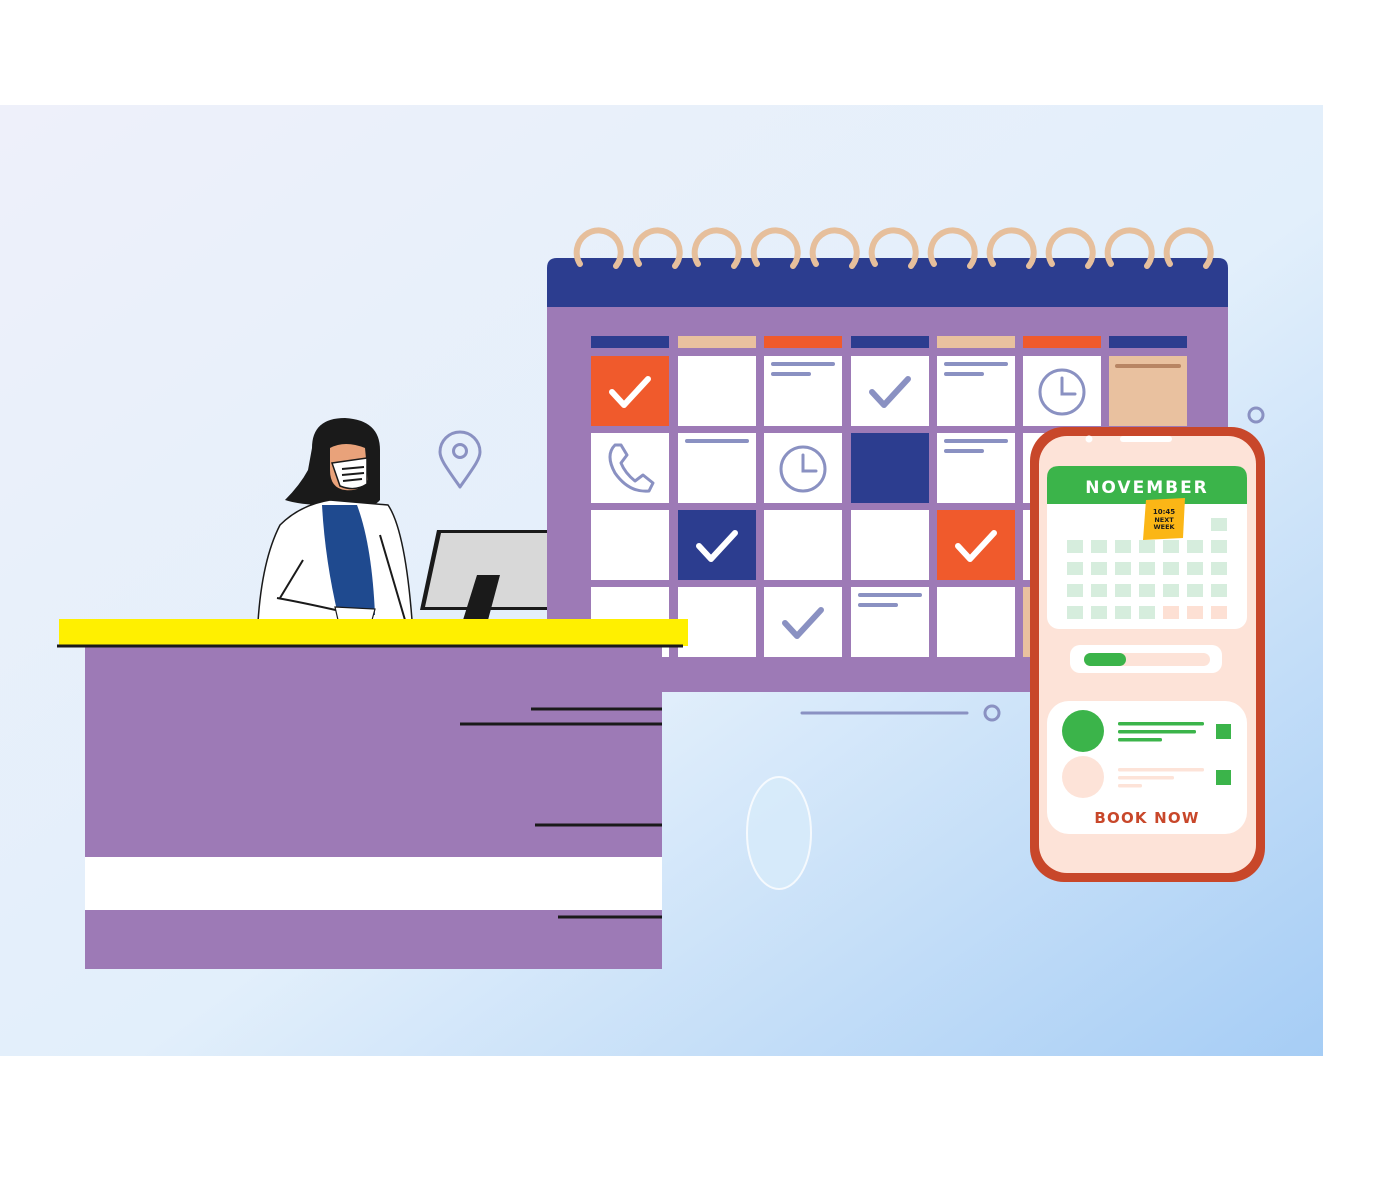  Describe the element at coordinates (355, 613) in the screenshot. I see `hand` at that location.